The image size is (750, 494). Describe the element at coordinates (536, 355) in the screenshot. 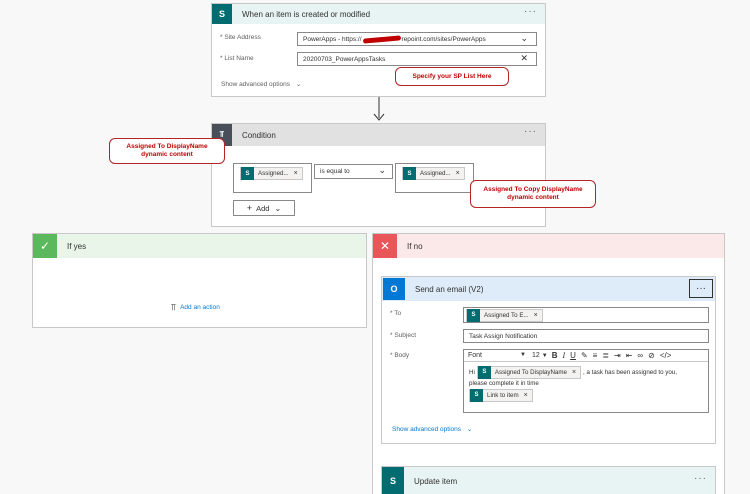

I see `font-size-value: 12` at that location.